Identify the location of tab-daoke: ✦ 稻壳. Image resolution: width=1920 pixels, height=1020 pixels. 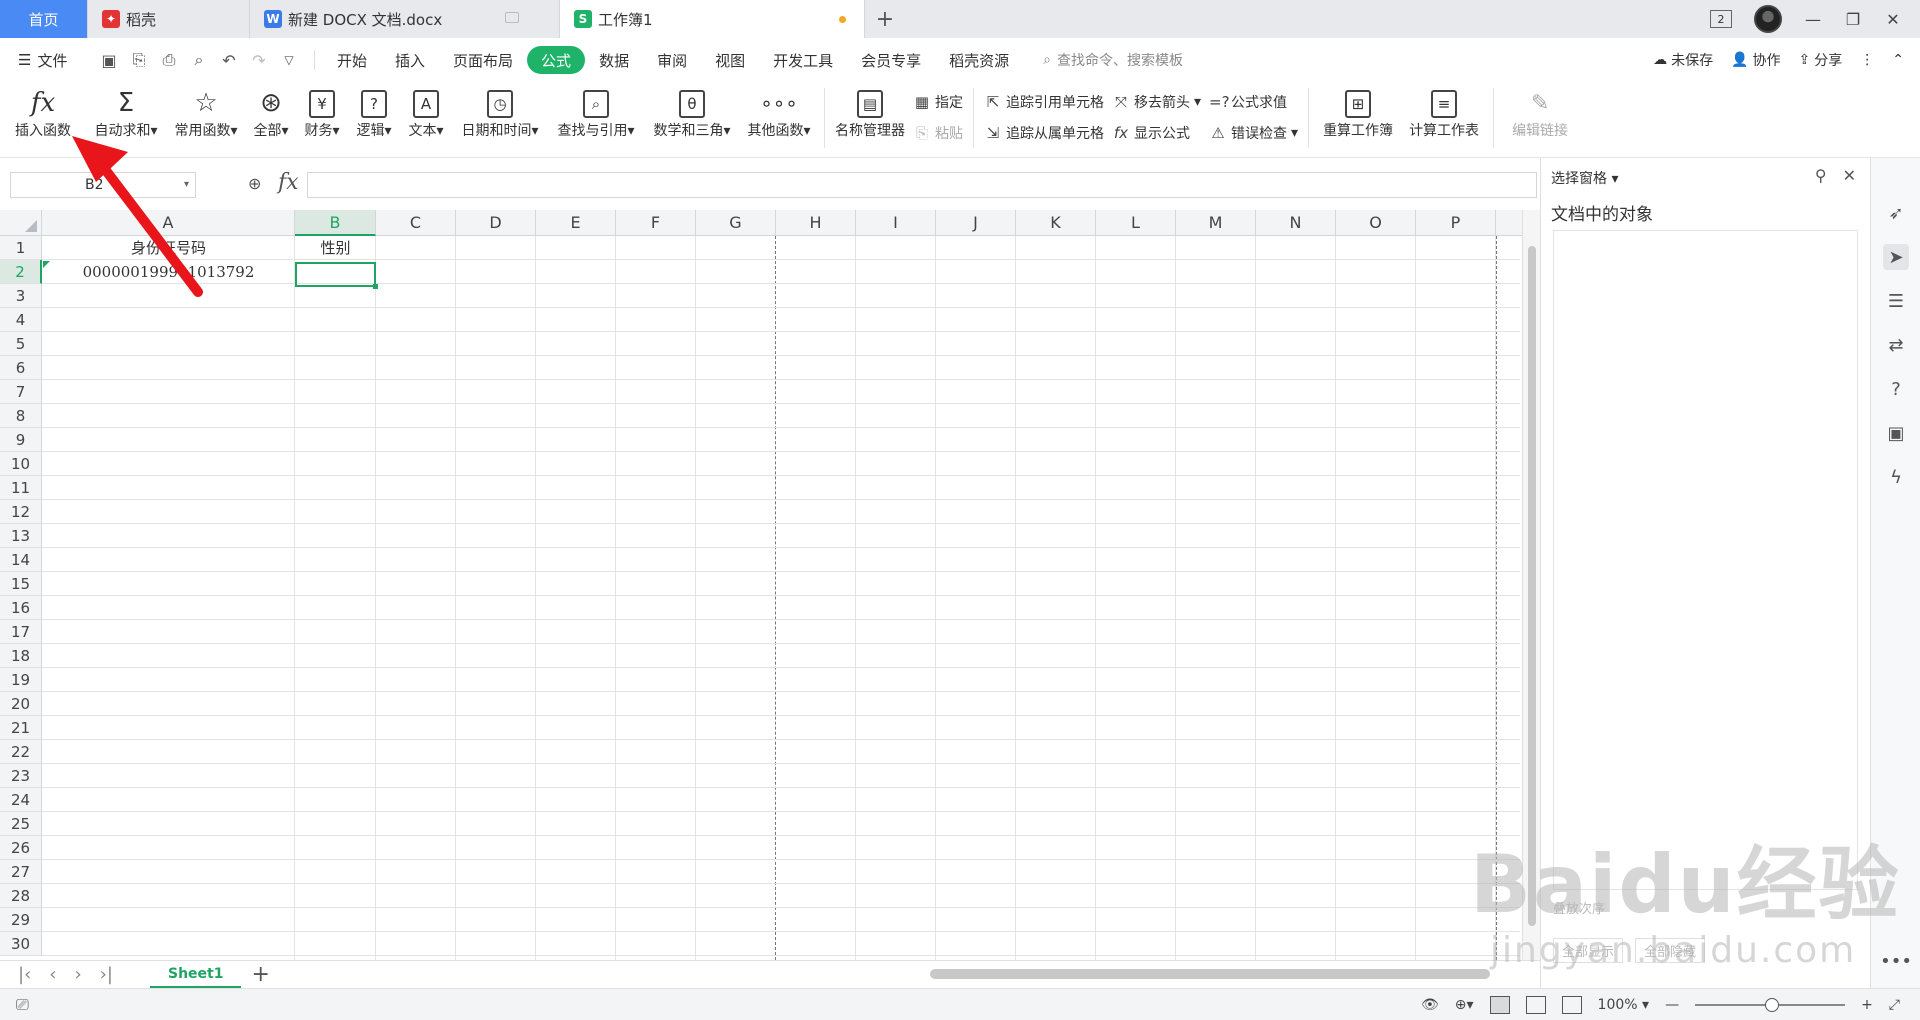
(169, 19).